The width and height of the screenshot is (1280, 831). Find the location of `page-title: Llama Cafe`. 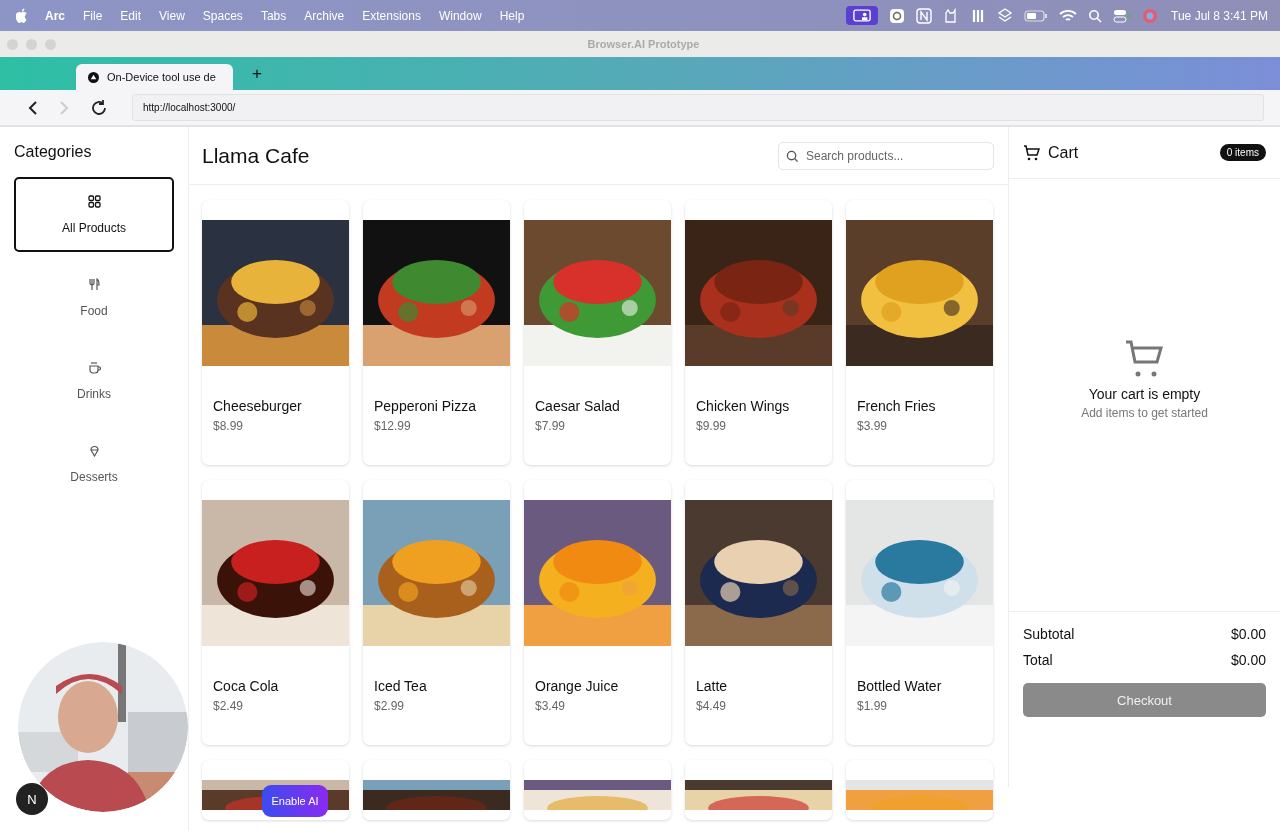

page-title: Llama Cafe is located at coordinates (256, 155).